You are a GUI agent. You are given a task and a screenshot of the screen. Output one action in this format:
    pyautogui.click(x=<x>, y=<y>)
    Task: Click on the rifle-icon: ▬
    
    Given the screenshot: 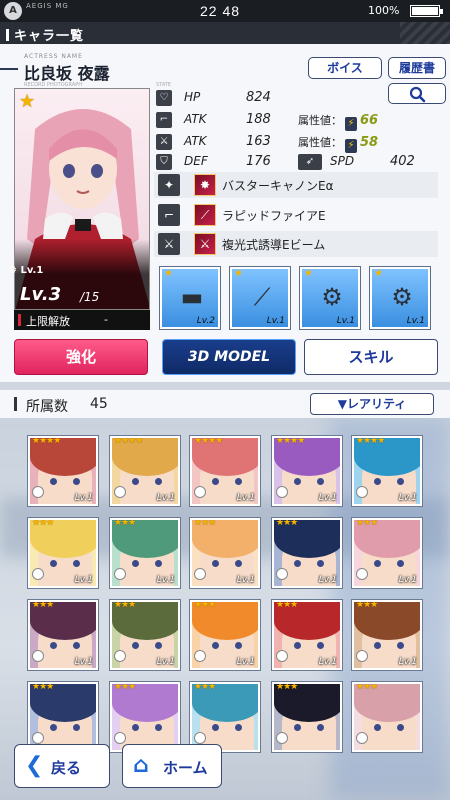 What is the action you would take?
    pyautogui.click(x=192, y=297)
    